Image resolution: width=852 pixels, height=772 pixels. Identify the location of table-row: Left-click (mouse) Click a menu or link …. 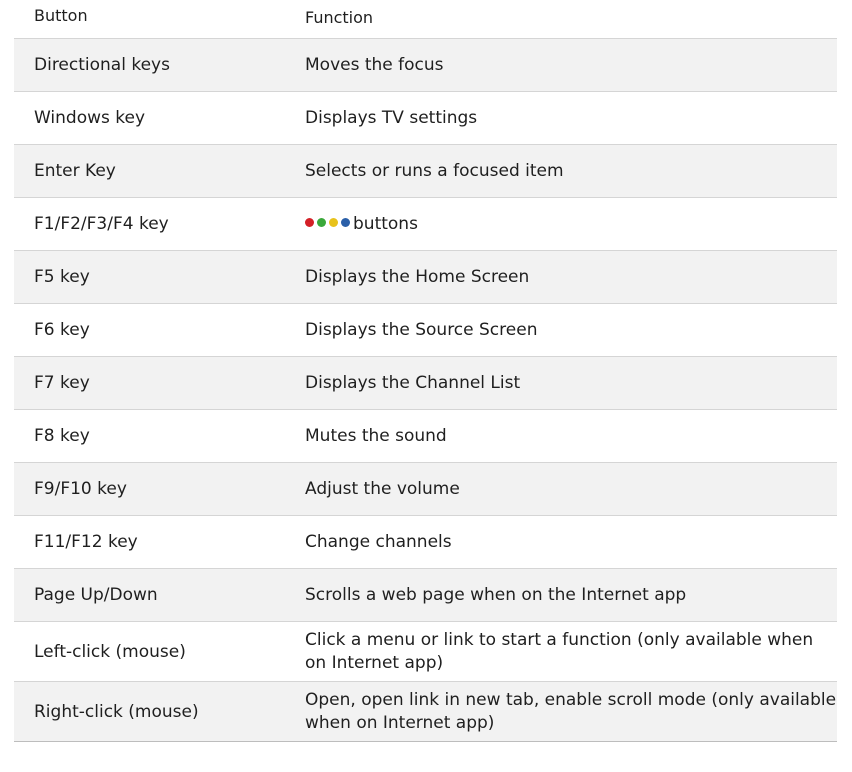
(425, 652).